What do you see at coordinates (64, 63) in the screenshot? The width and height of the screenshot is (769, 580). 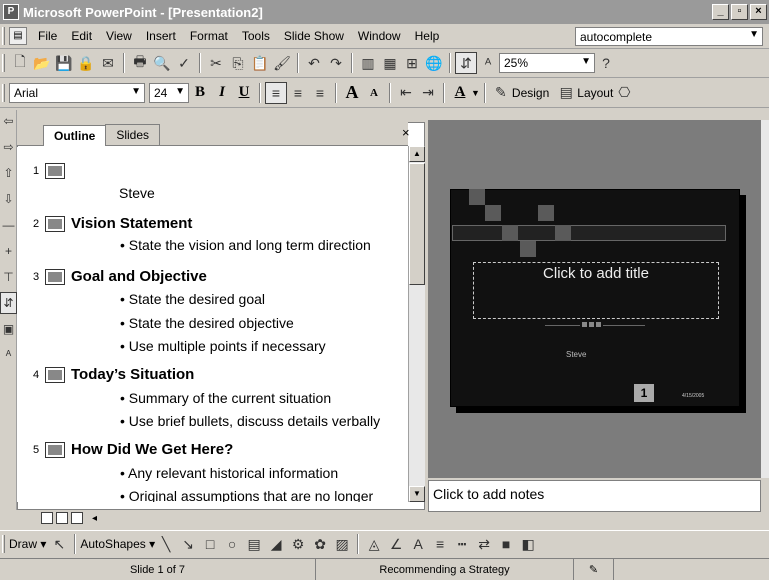 I see `save-icon: 💾` at bounding box center [64, 63].